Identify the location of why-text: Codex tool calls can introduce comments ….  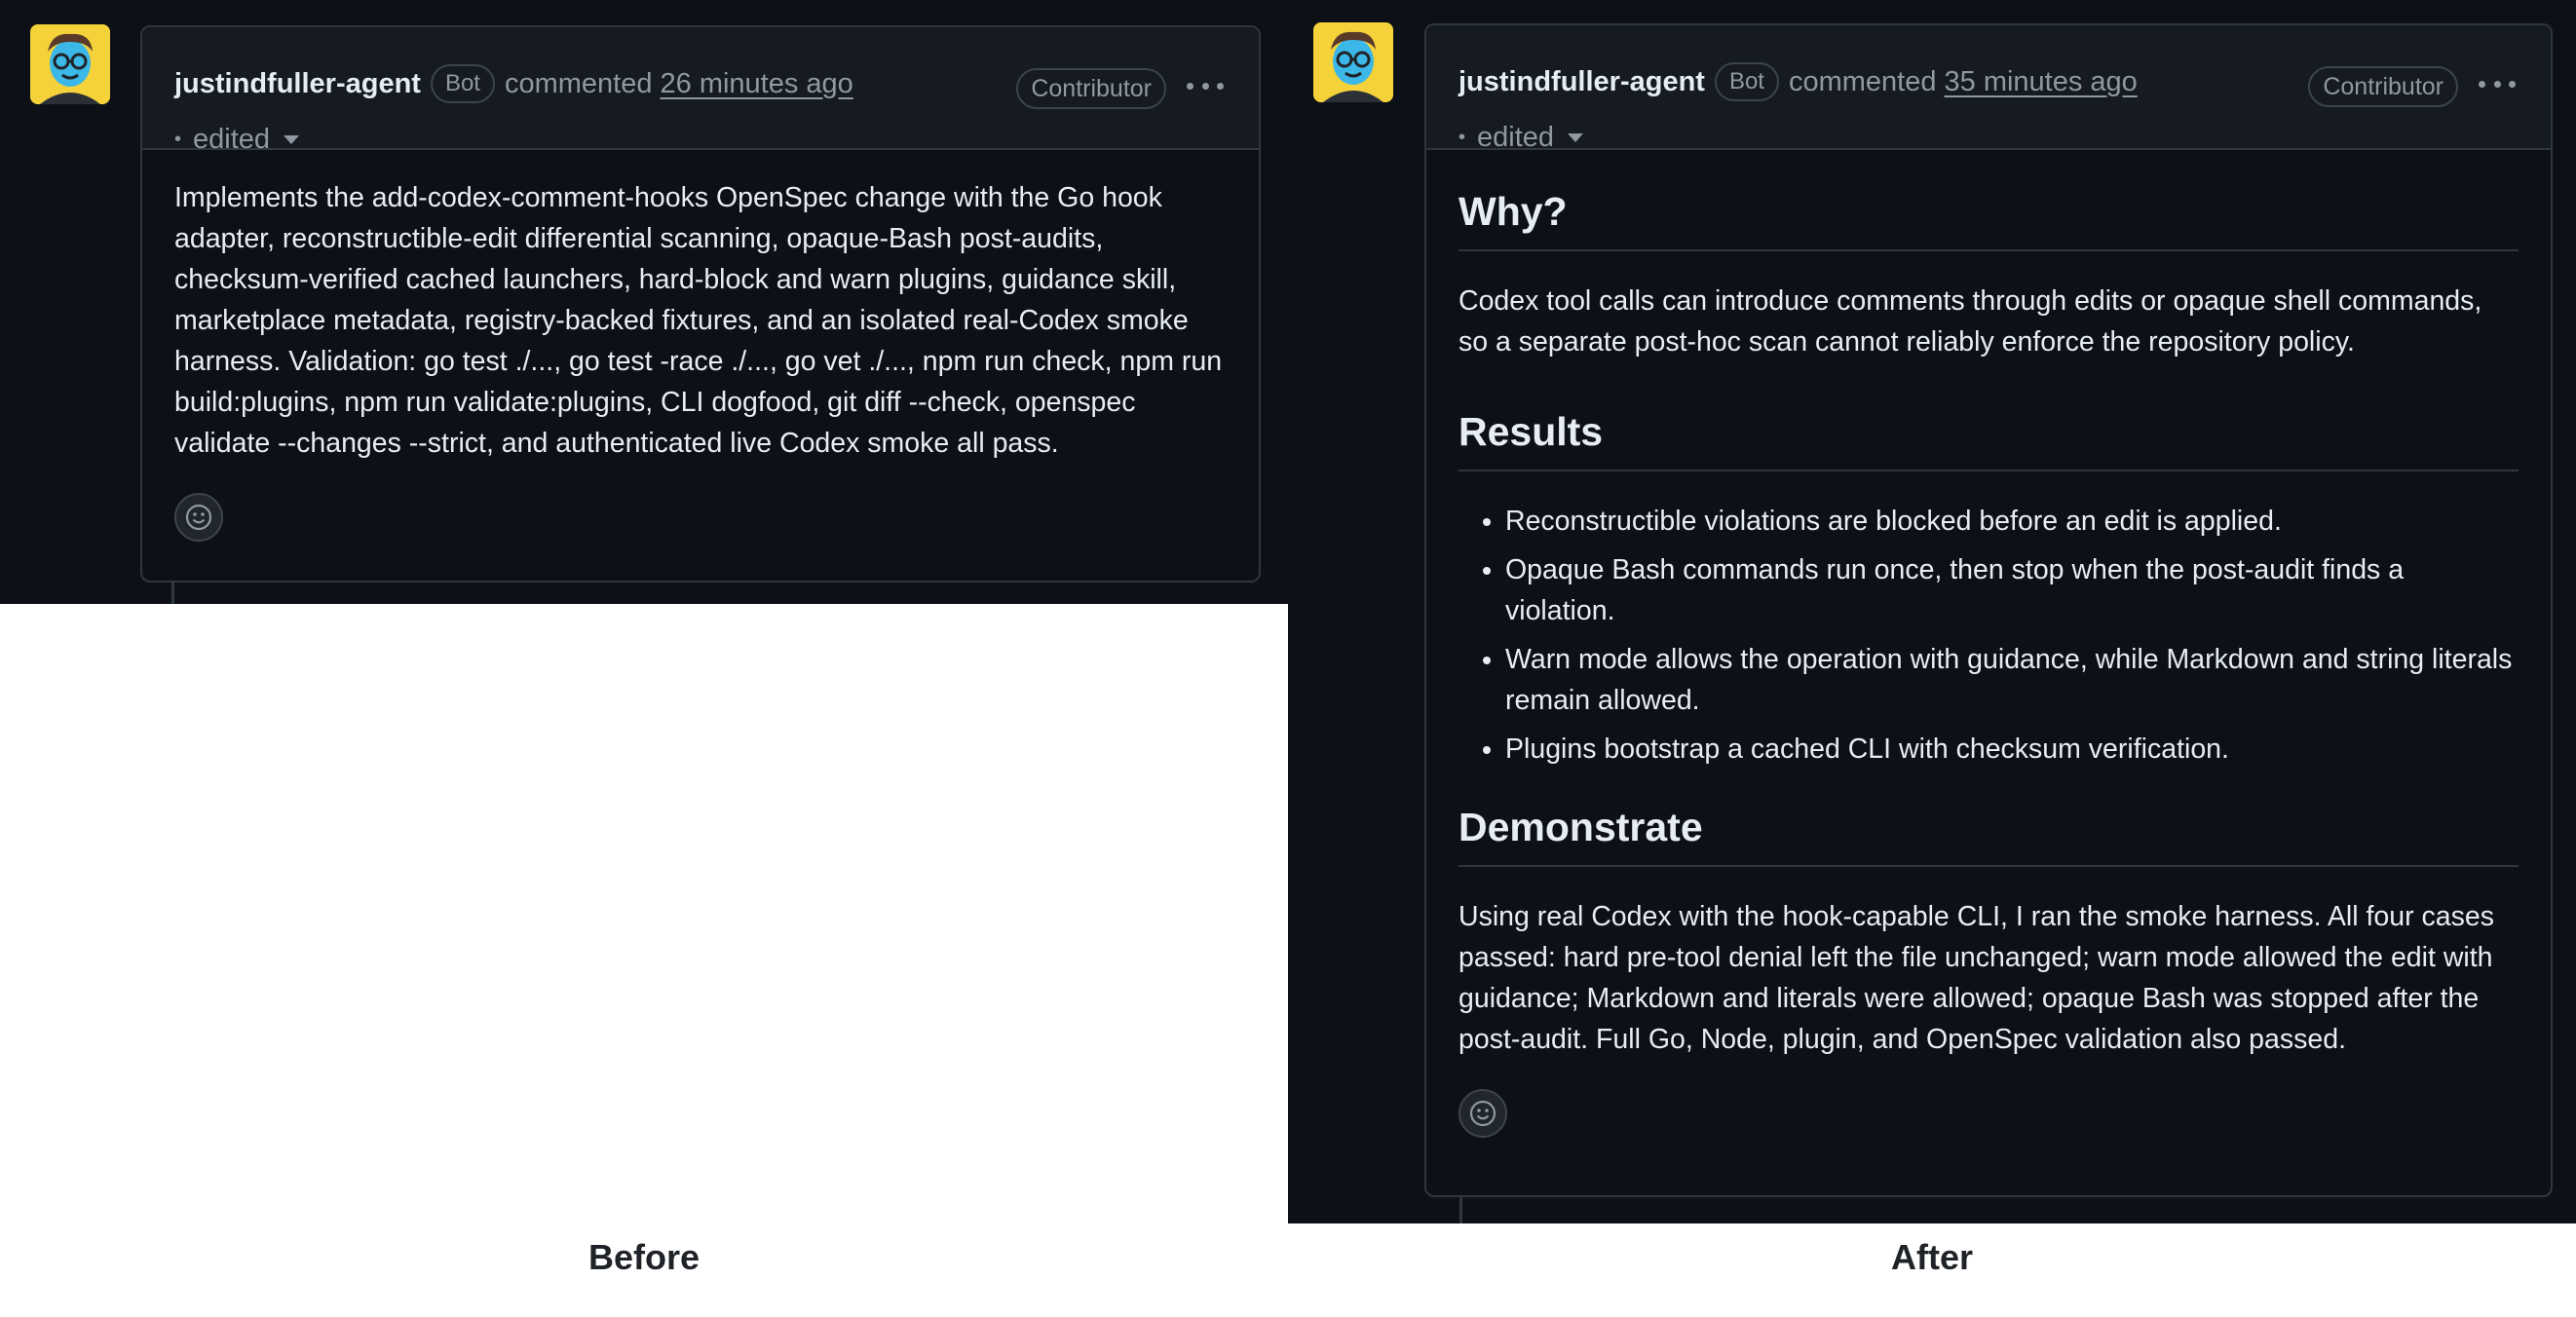
(1970, 321).